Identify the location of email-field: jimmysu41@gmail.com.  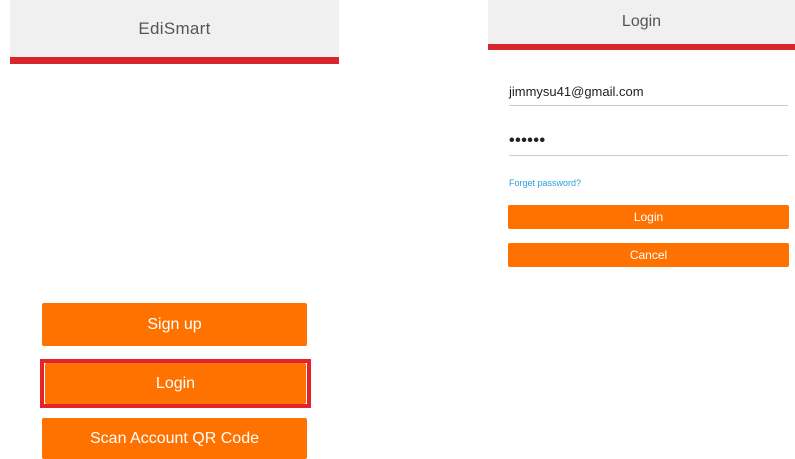
(648, 94).